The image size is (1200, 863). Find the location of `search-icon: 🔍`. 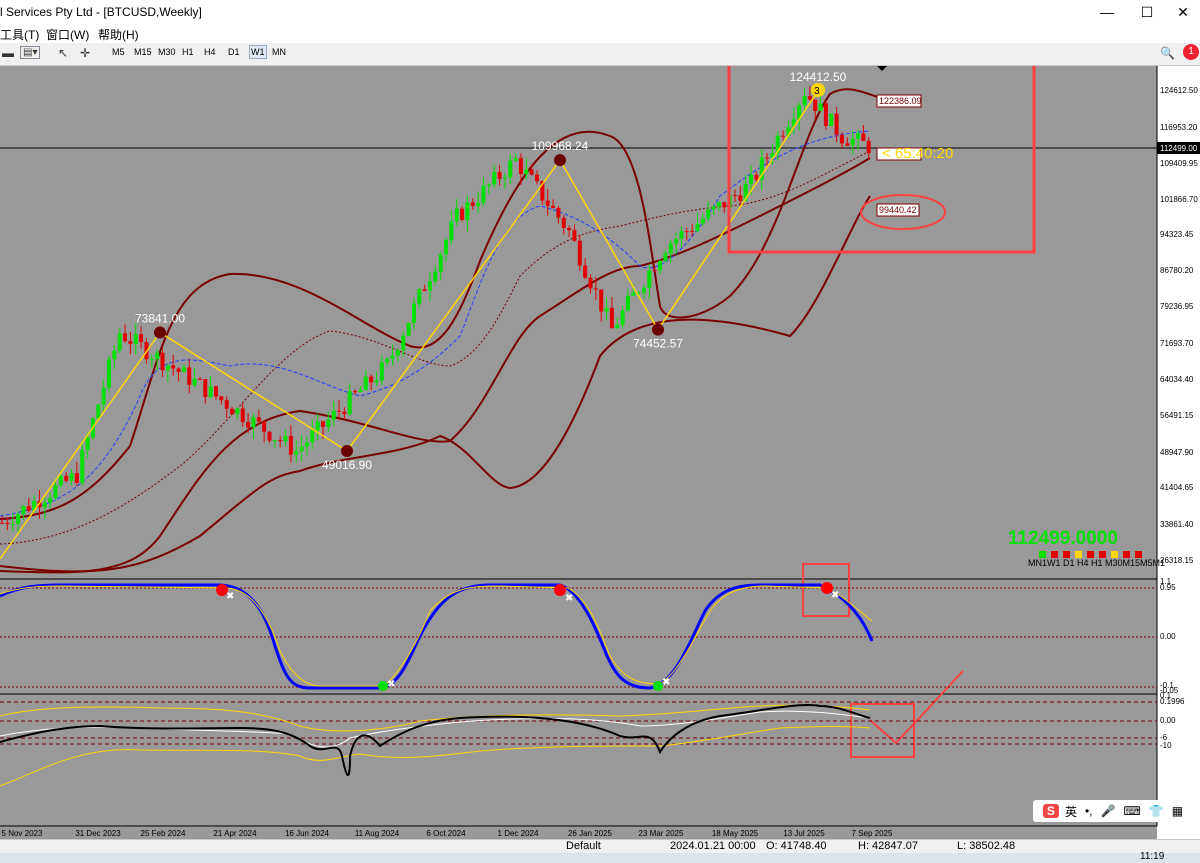

search-icon: 🔍 is located at coordinates (1167, 53).